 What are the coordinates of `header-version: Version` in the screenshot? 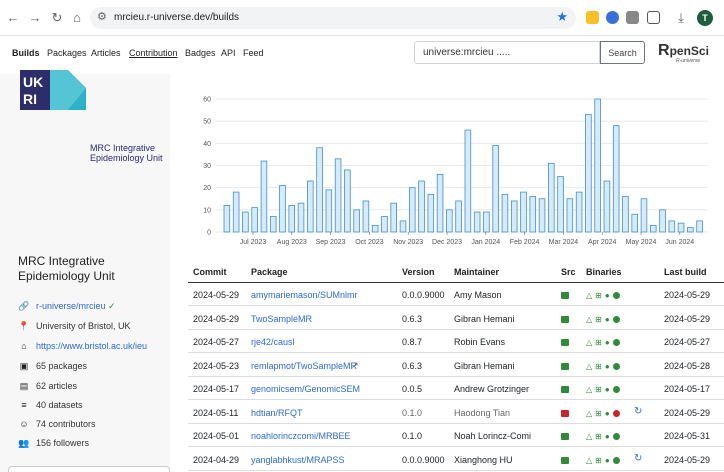 It's located at (418, 272).